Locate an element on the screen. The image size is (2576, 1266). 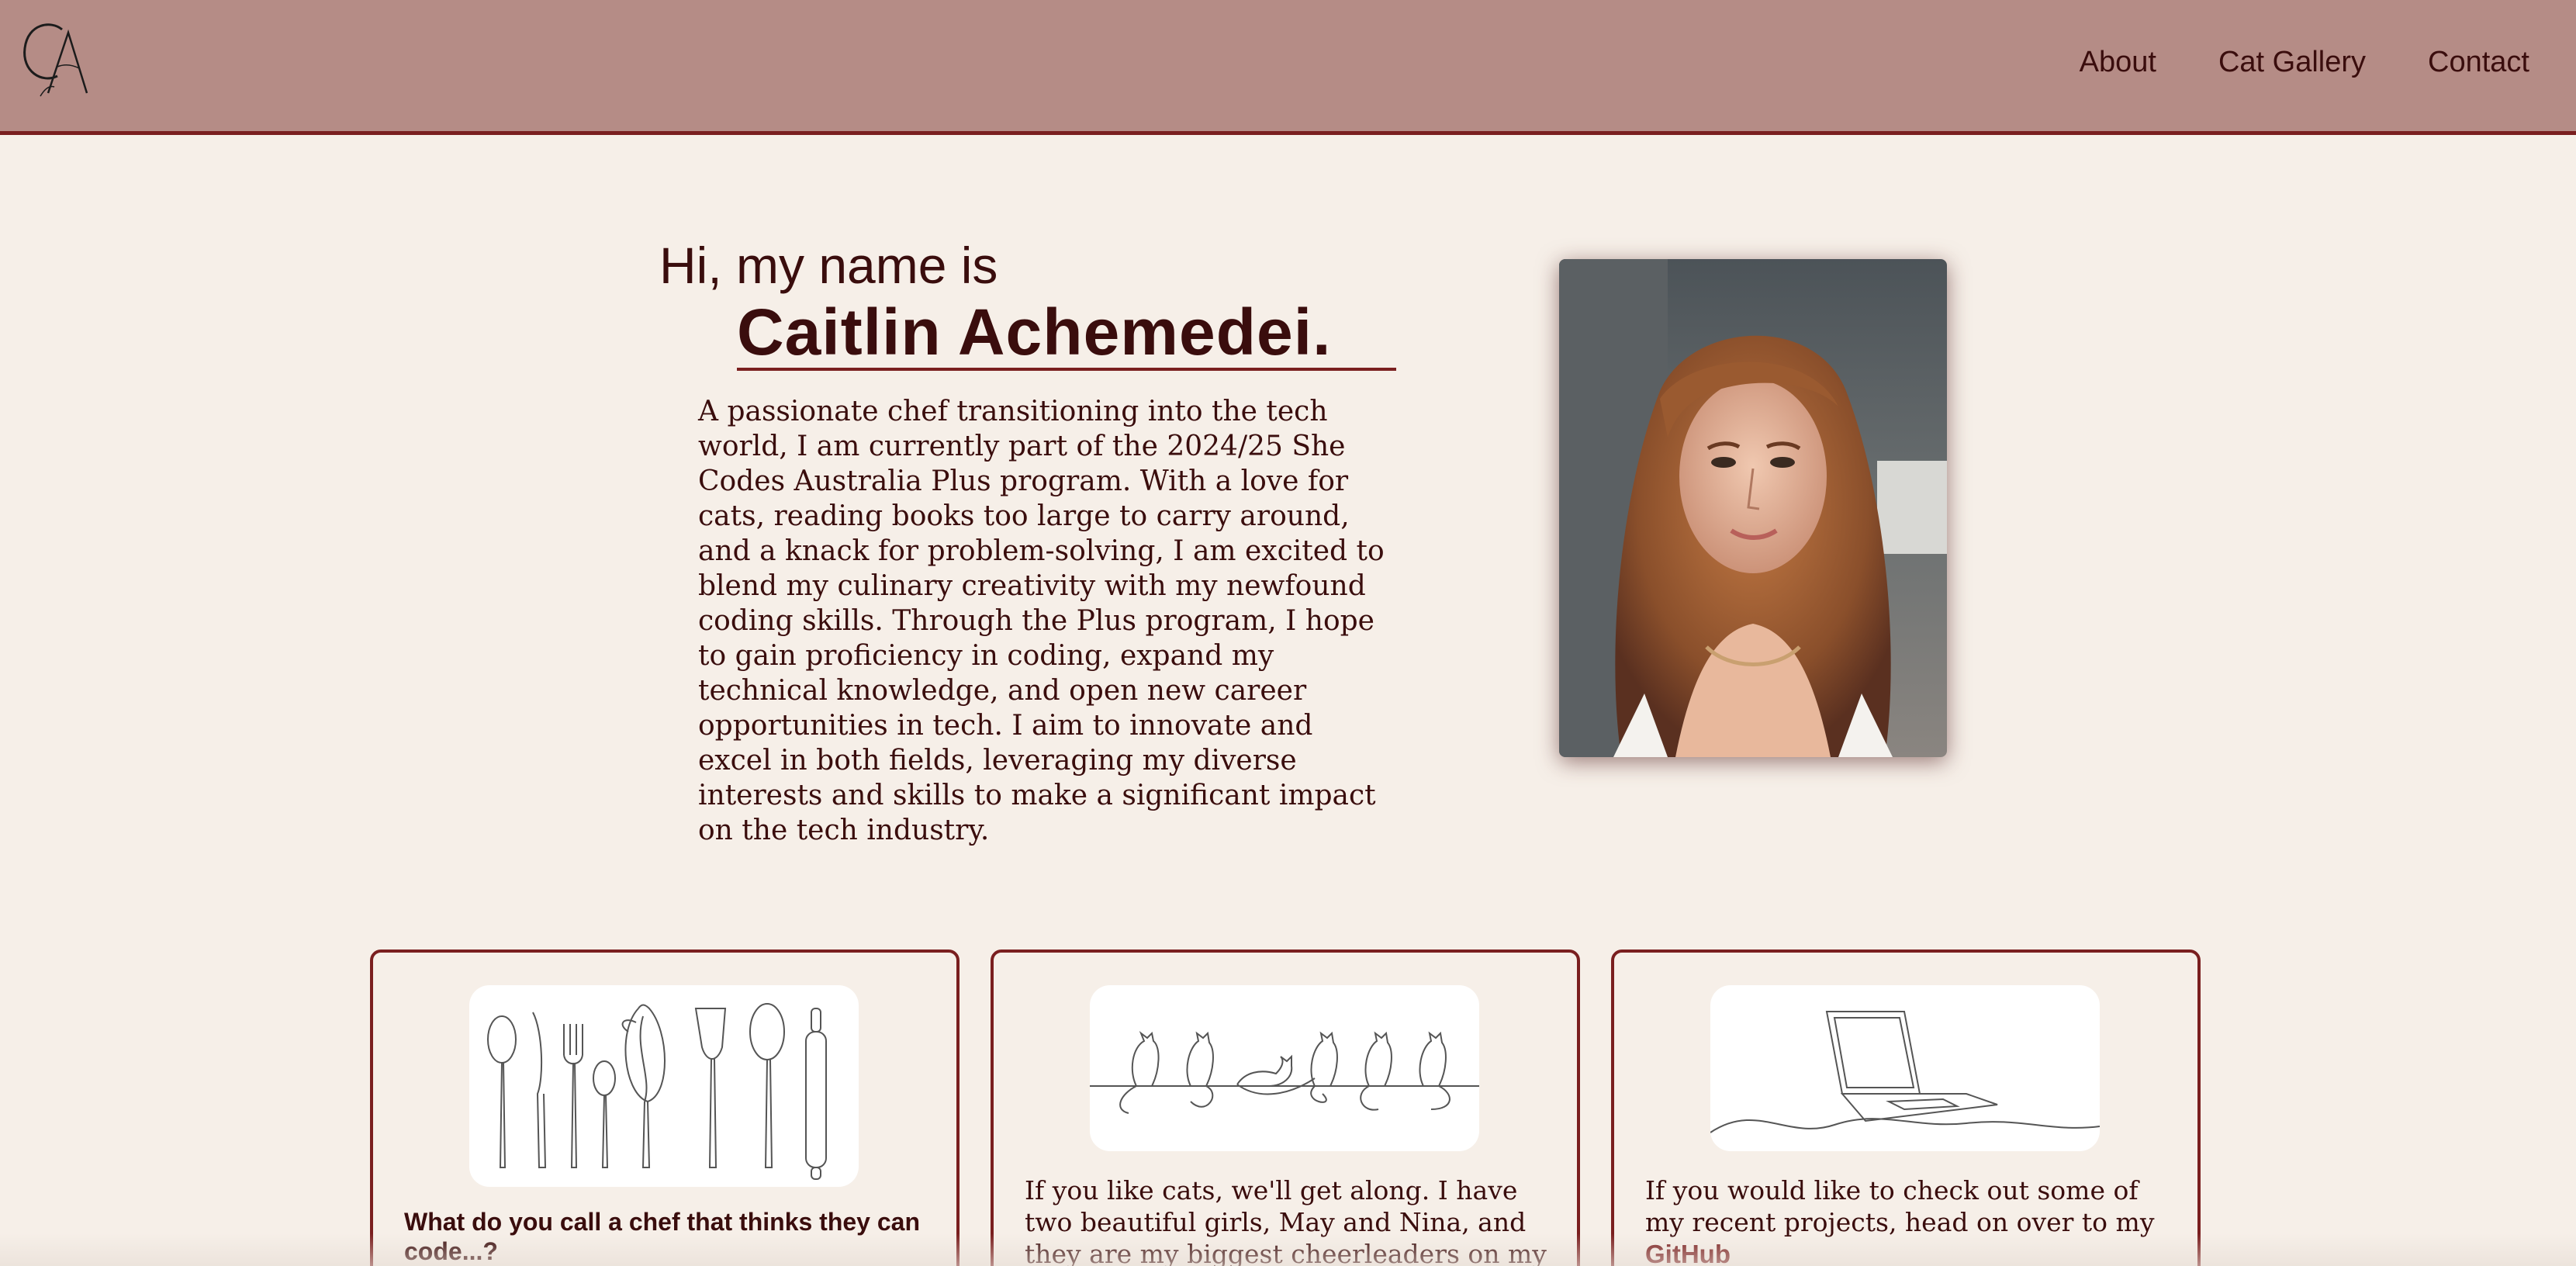
nav-about: About is located at coordinates (2118, 62).